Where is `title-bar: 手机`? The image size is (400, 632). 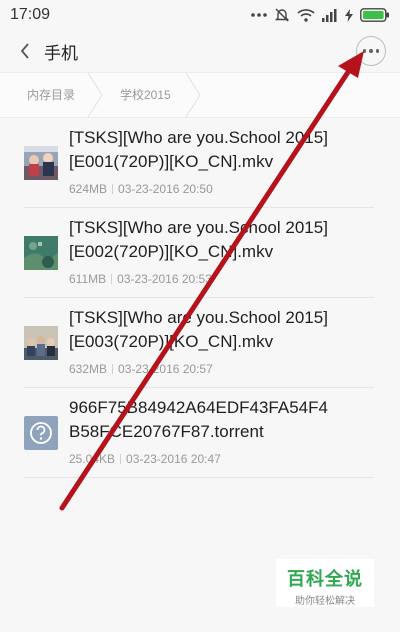
title-bar: 手机 is located at coordinates (200, 51).